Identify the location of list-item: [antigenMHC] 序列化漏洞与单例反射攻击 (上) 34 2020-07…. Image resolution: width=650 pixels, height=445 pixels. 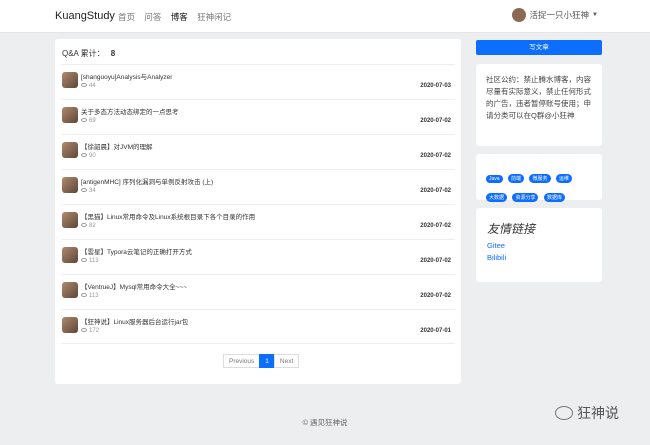
(258, 186).